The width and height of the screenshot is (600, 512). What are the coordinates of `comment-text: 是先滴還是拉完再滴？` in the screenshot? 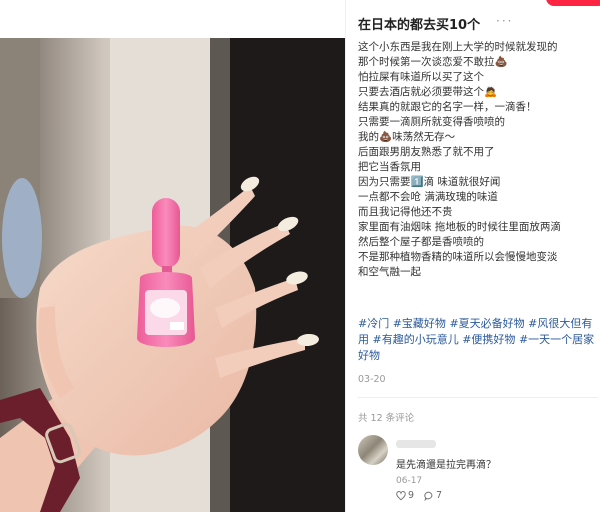 It's located at (446, 465).